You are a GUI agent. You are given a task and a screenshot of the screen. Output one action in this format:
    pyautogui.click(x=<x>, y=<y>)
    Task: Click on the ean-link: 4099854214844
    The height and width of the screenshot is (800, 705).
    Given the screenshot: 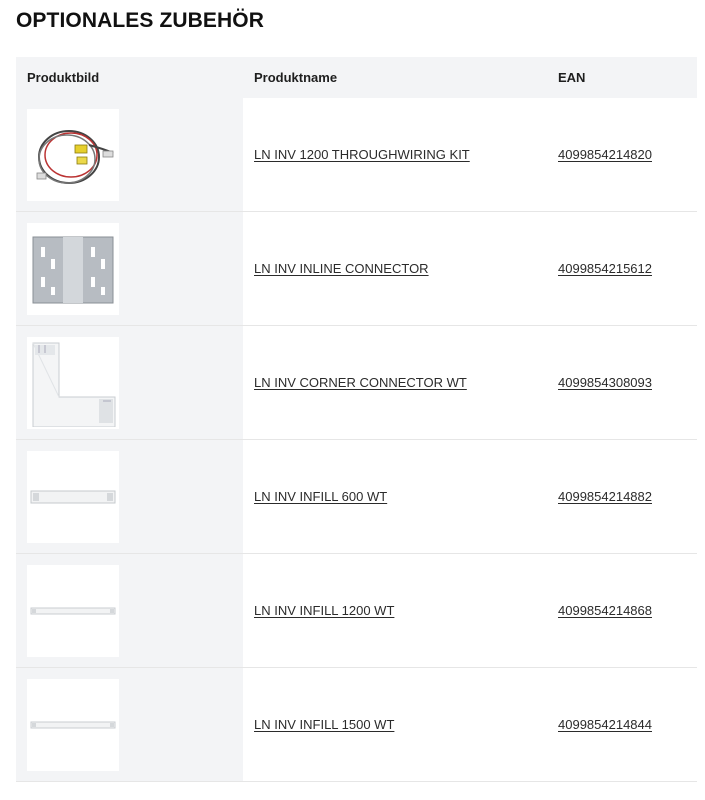 What is the action you would take?
    pyautogui.click(x=605, y=724)
    